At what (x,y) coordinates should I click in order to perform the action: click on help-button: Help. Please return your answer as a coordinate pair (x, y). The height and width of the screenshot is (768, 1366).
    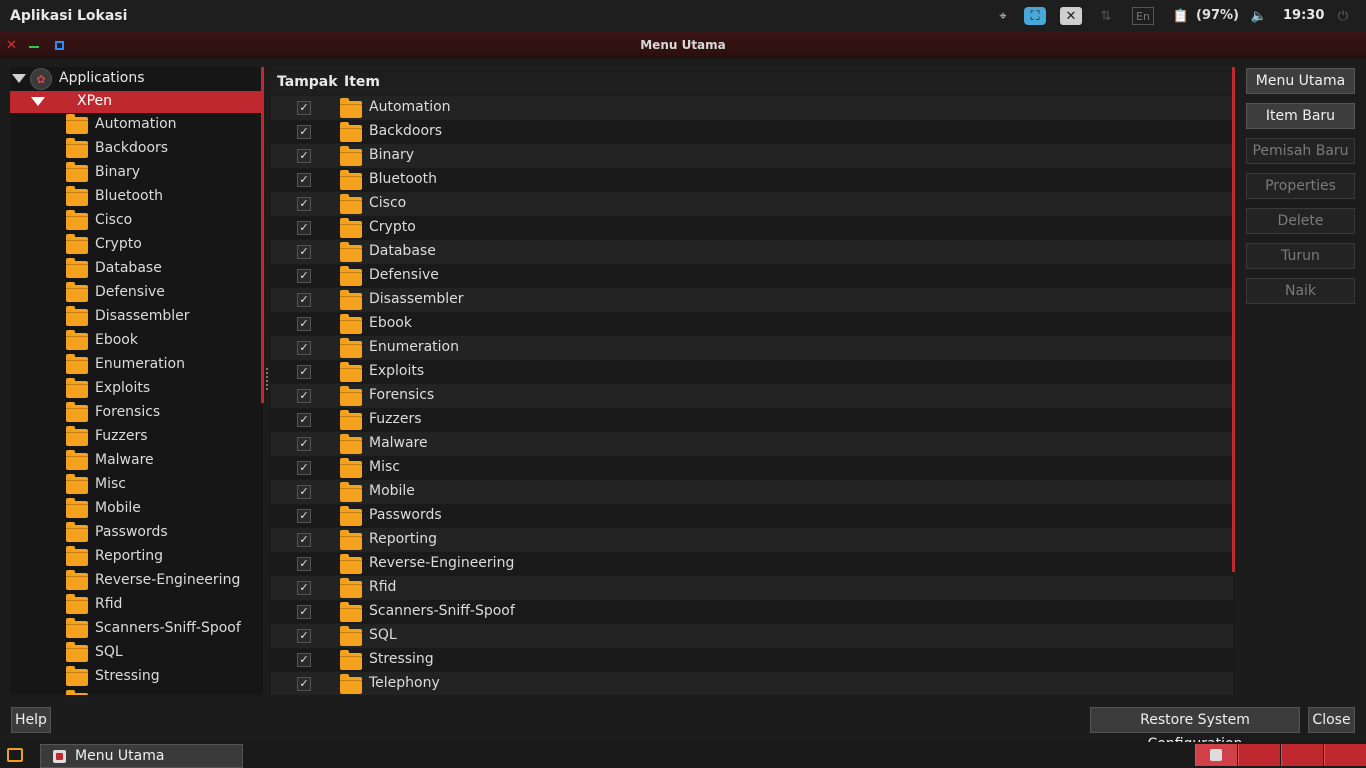
    Looking at the image, I should click on (31, 720).